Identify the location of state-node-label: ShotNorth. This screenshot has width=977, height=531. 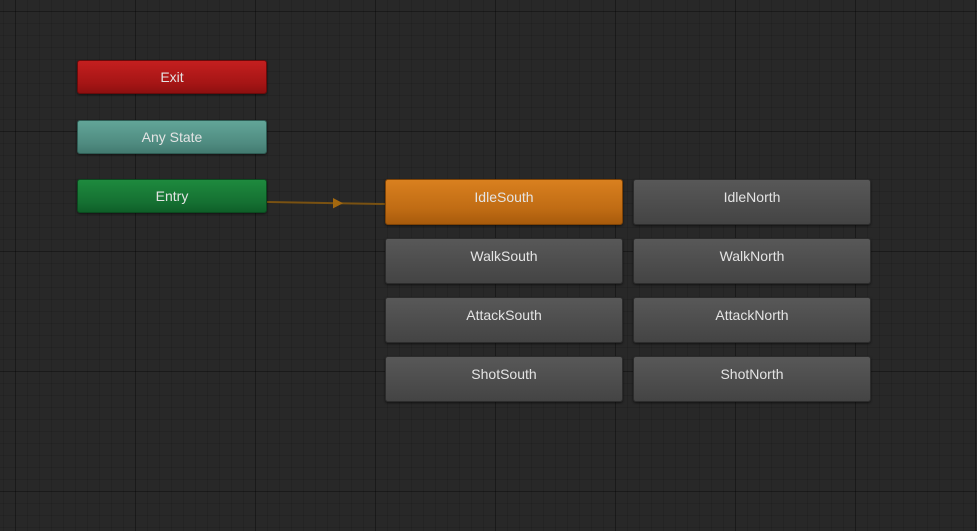
(752, 374).